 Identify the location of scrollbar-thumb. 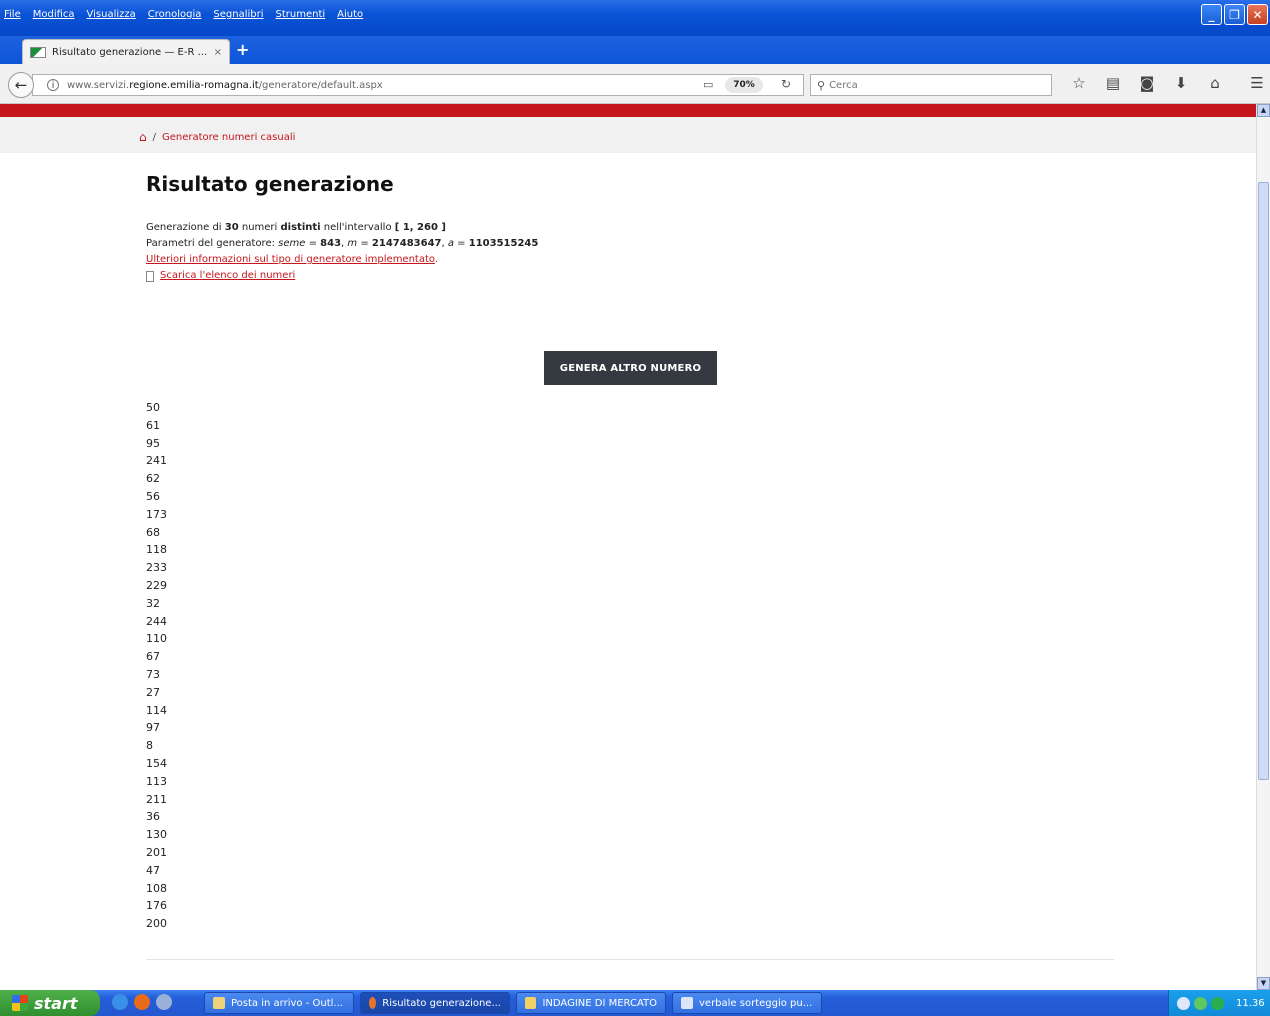
(1263, 481).